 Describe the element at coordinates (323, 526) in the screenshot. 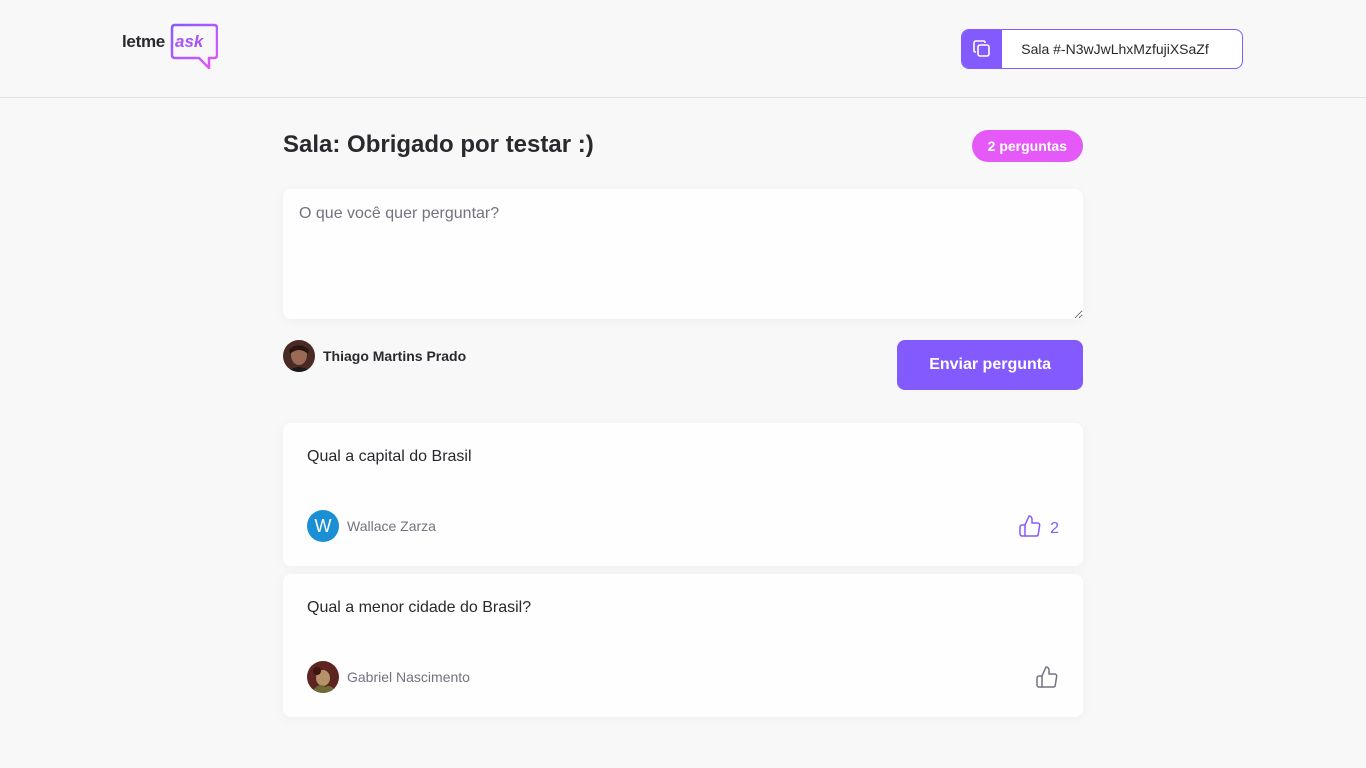

I see `author-avatar: W` at that location.